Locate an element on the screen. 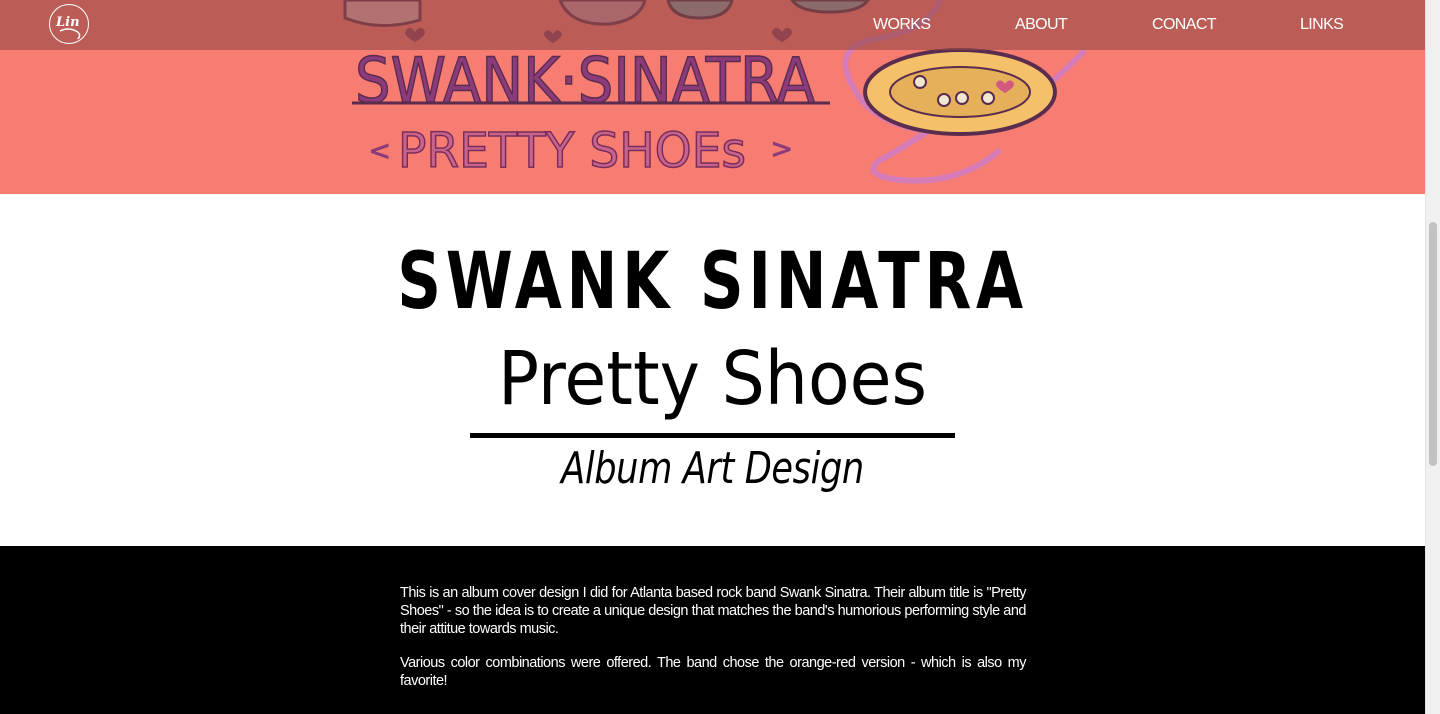  art-left-arrow: < is located at coordinates (379, 150).